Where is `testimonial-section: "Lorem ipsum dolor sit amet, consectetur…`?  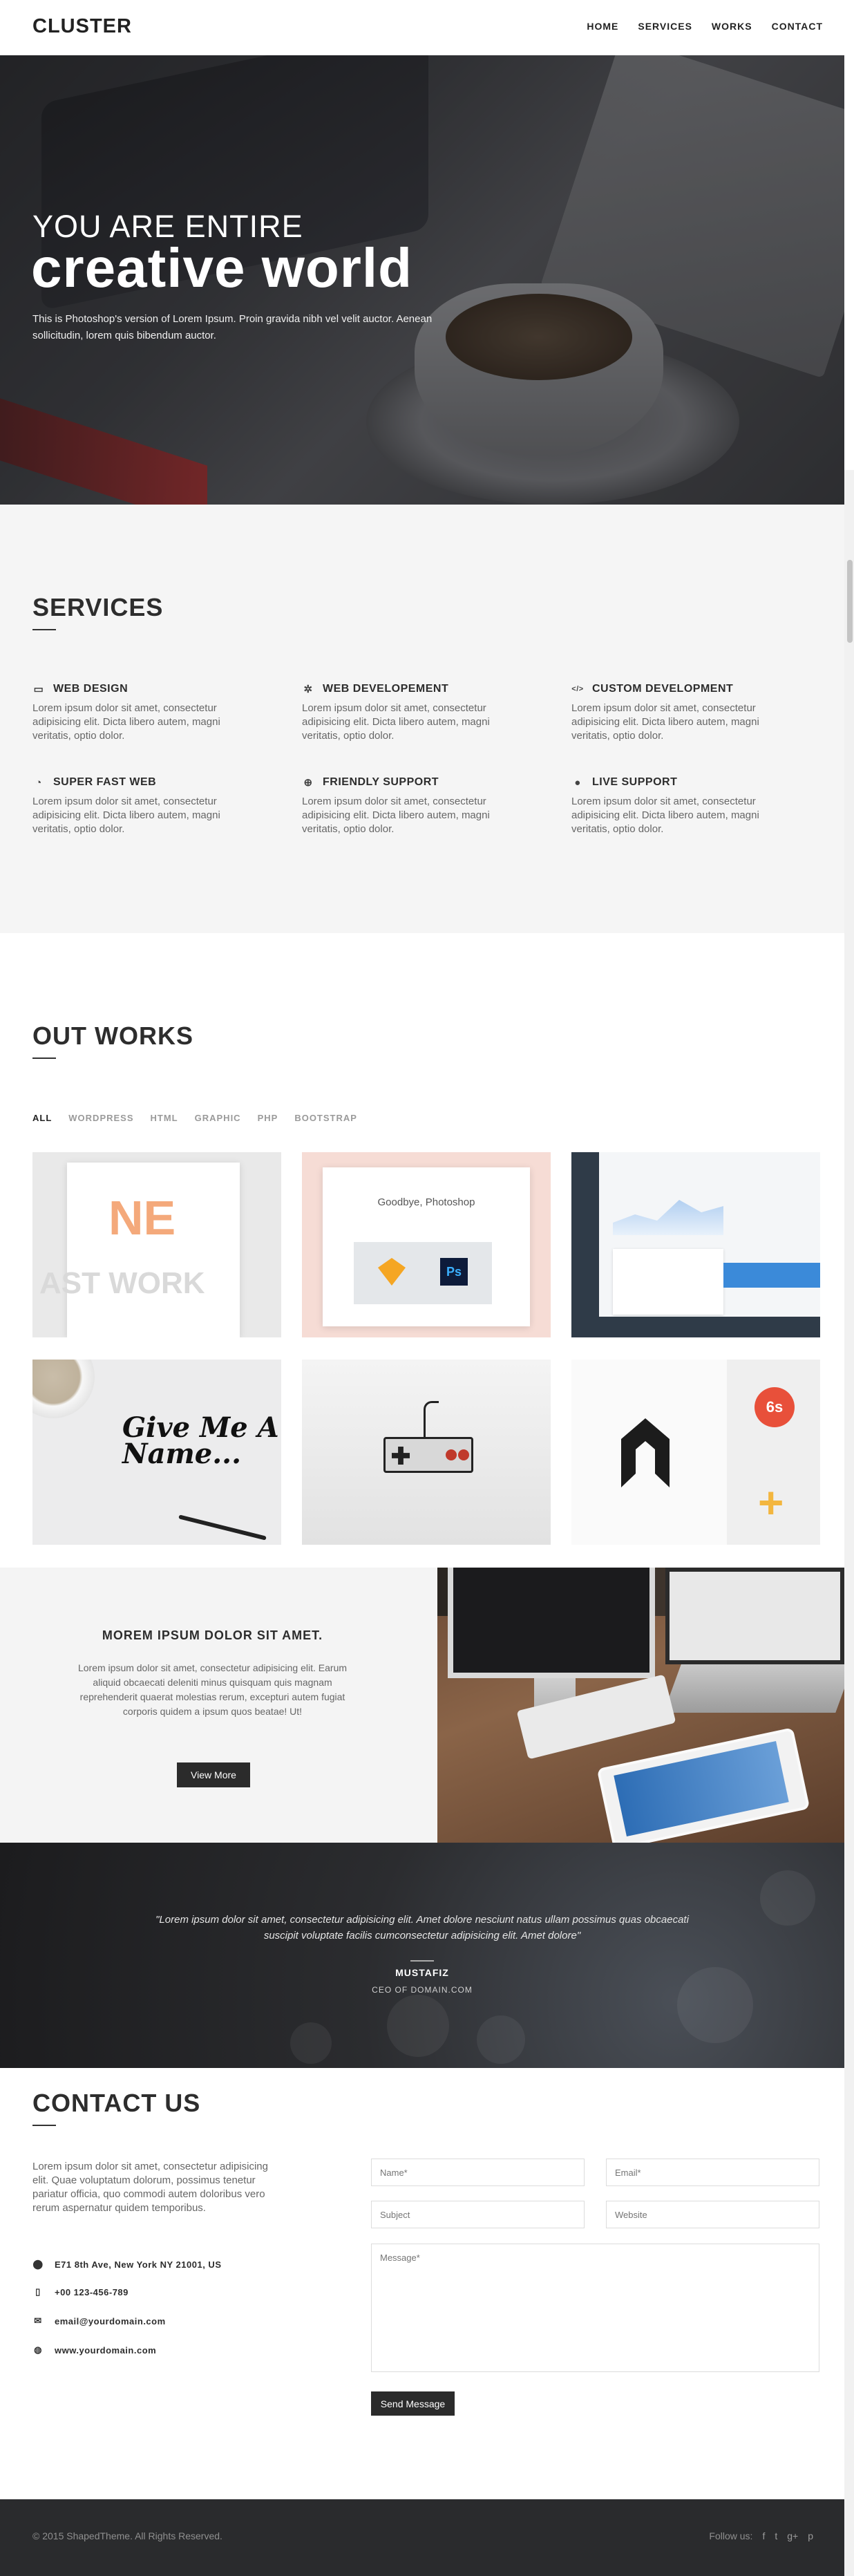 testimonial-section: "Lorem ipsum dolor sit amet, consectetur… is located at coordinates (422, 1955).